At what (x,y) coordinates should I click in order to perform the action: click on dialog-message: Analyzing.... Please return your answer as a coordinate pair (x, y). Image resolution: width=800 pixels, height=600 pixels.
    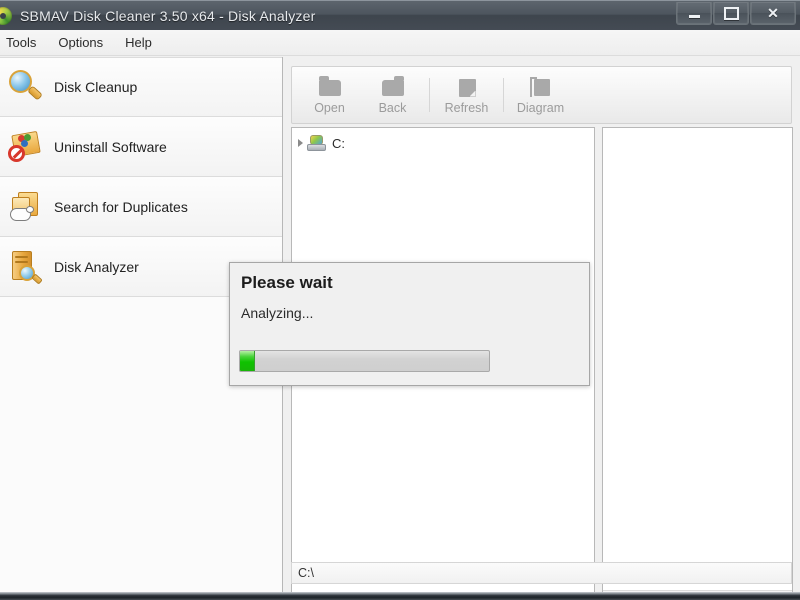
    Looking at the image, I should click on (277, 313).